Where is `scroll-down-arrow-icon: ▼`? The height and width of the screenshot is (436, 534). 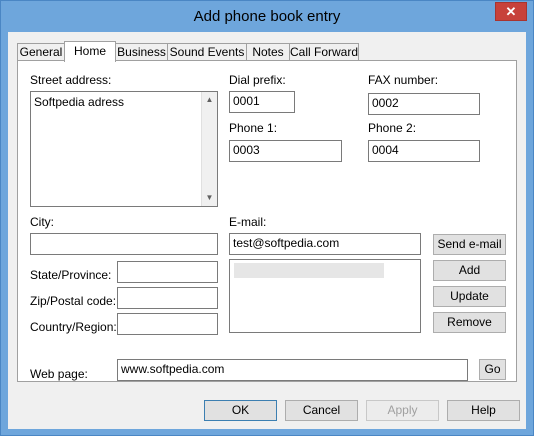 scroll-down-arrow-icon: ▼ is located at coordinates (209, 198).